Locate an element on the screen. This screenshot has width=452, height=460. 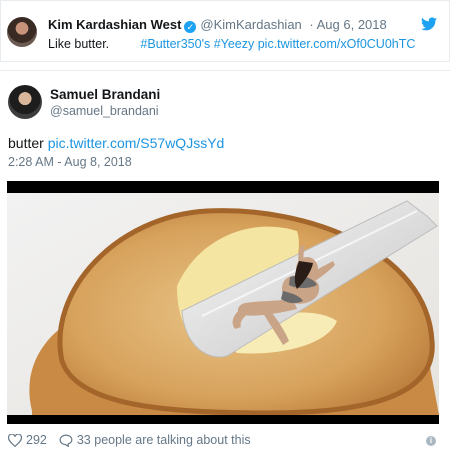
quoted-hashtags: #Butter350's #Yeezy is located at coordinates (197, 44).